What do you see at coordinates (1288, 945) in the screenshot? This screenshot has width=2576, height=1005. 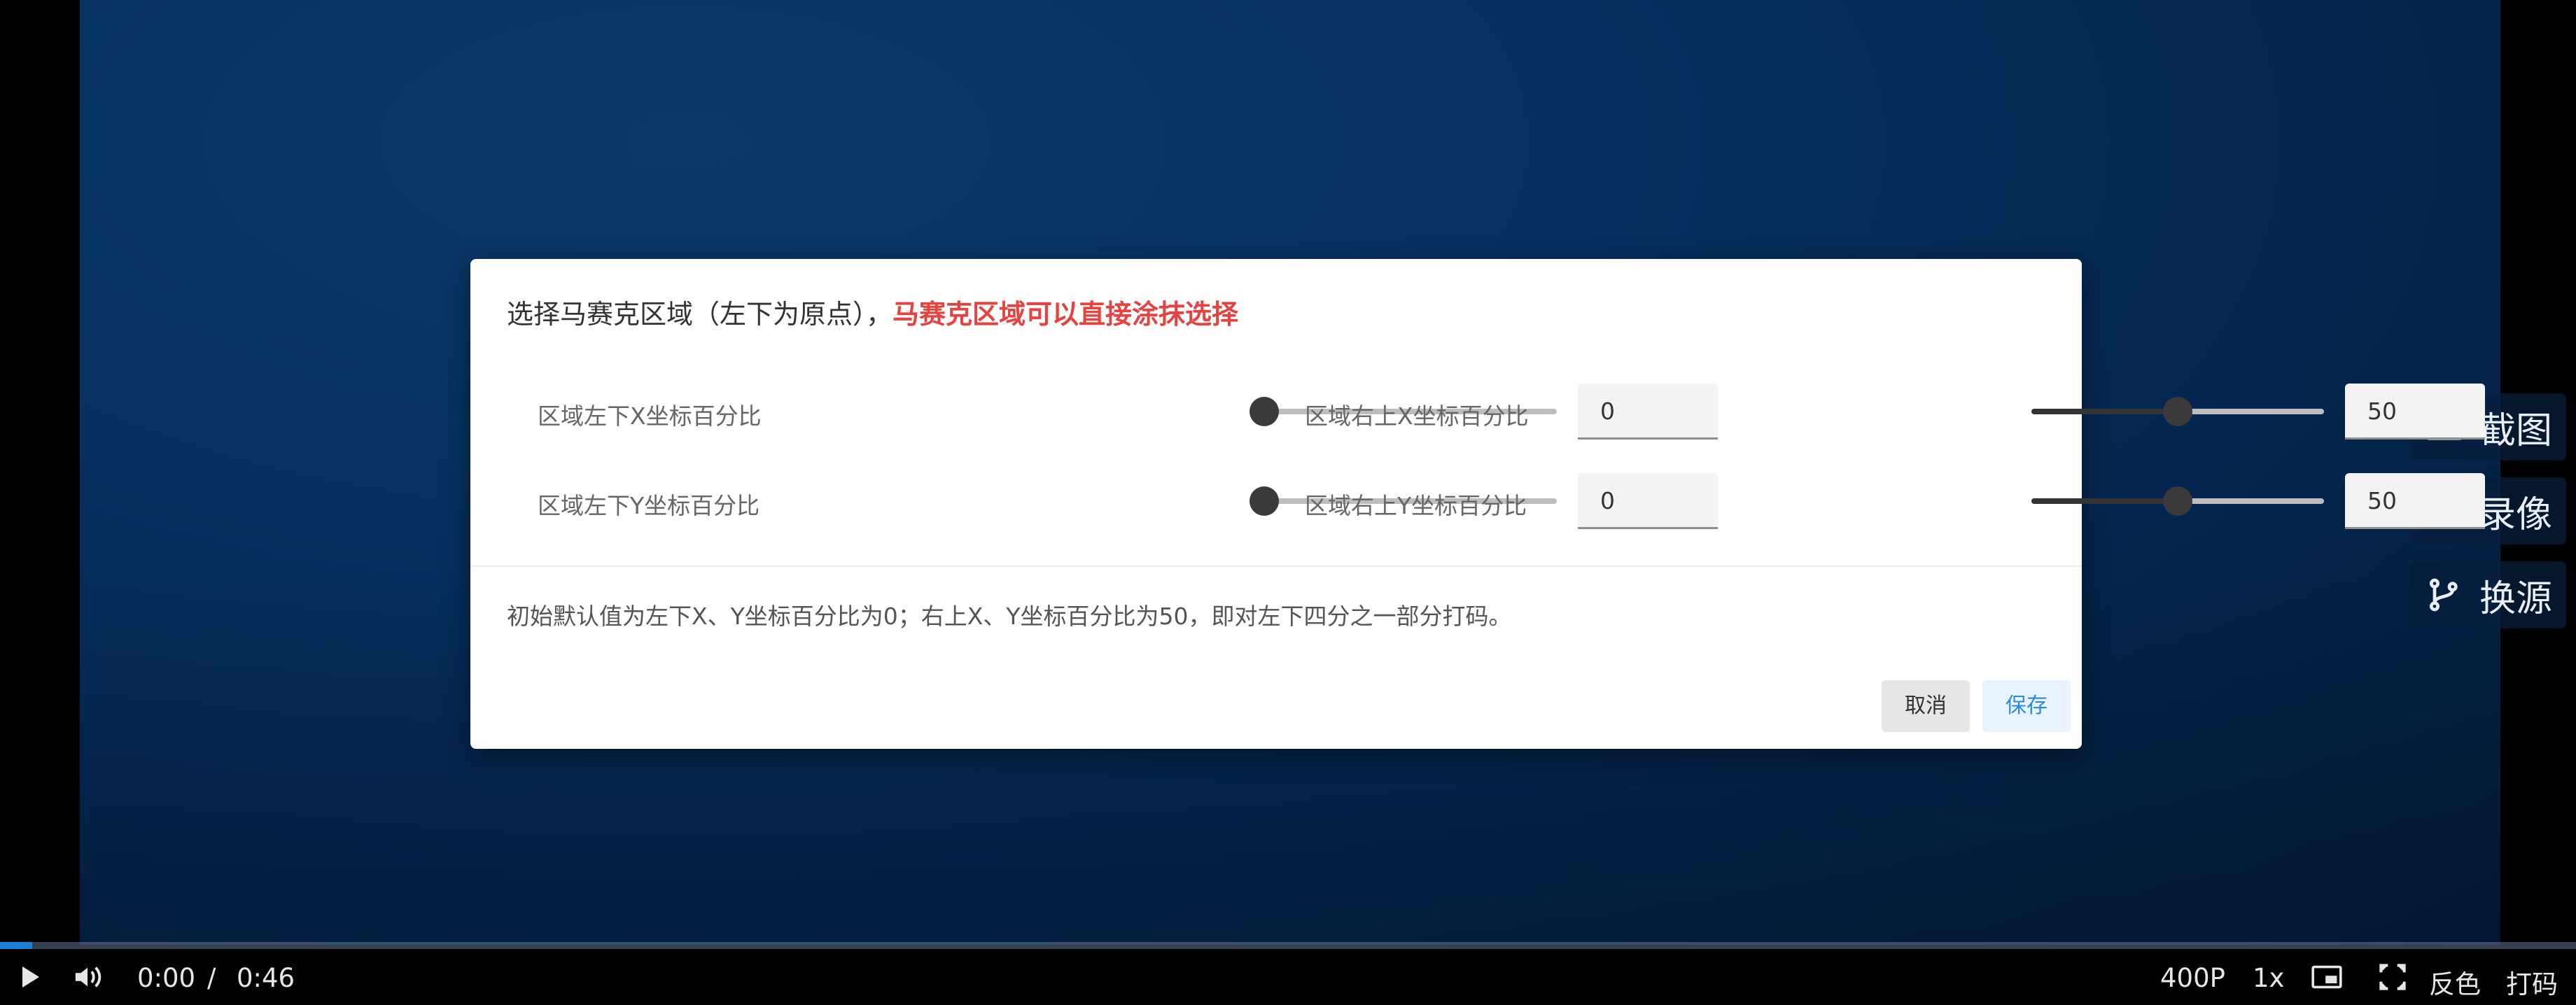 I see `progress-bar` at bounding box center [1288, 945].